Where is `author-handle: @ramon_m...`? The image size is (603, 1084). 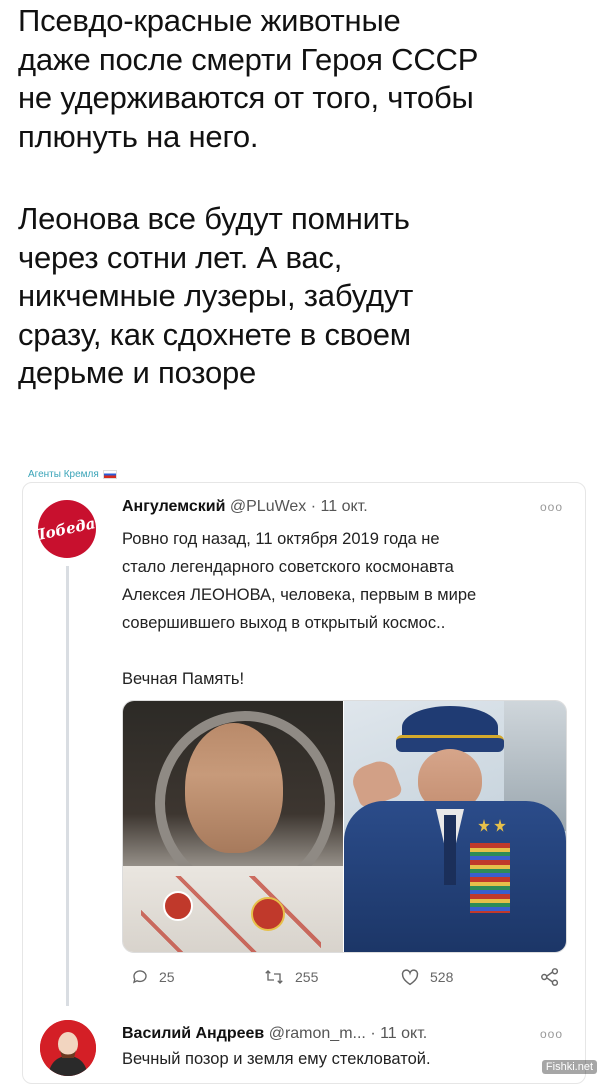
author-handle: @ramon_m... is located at coordinates (317, 1033).